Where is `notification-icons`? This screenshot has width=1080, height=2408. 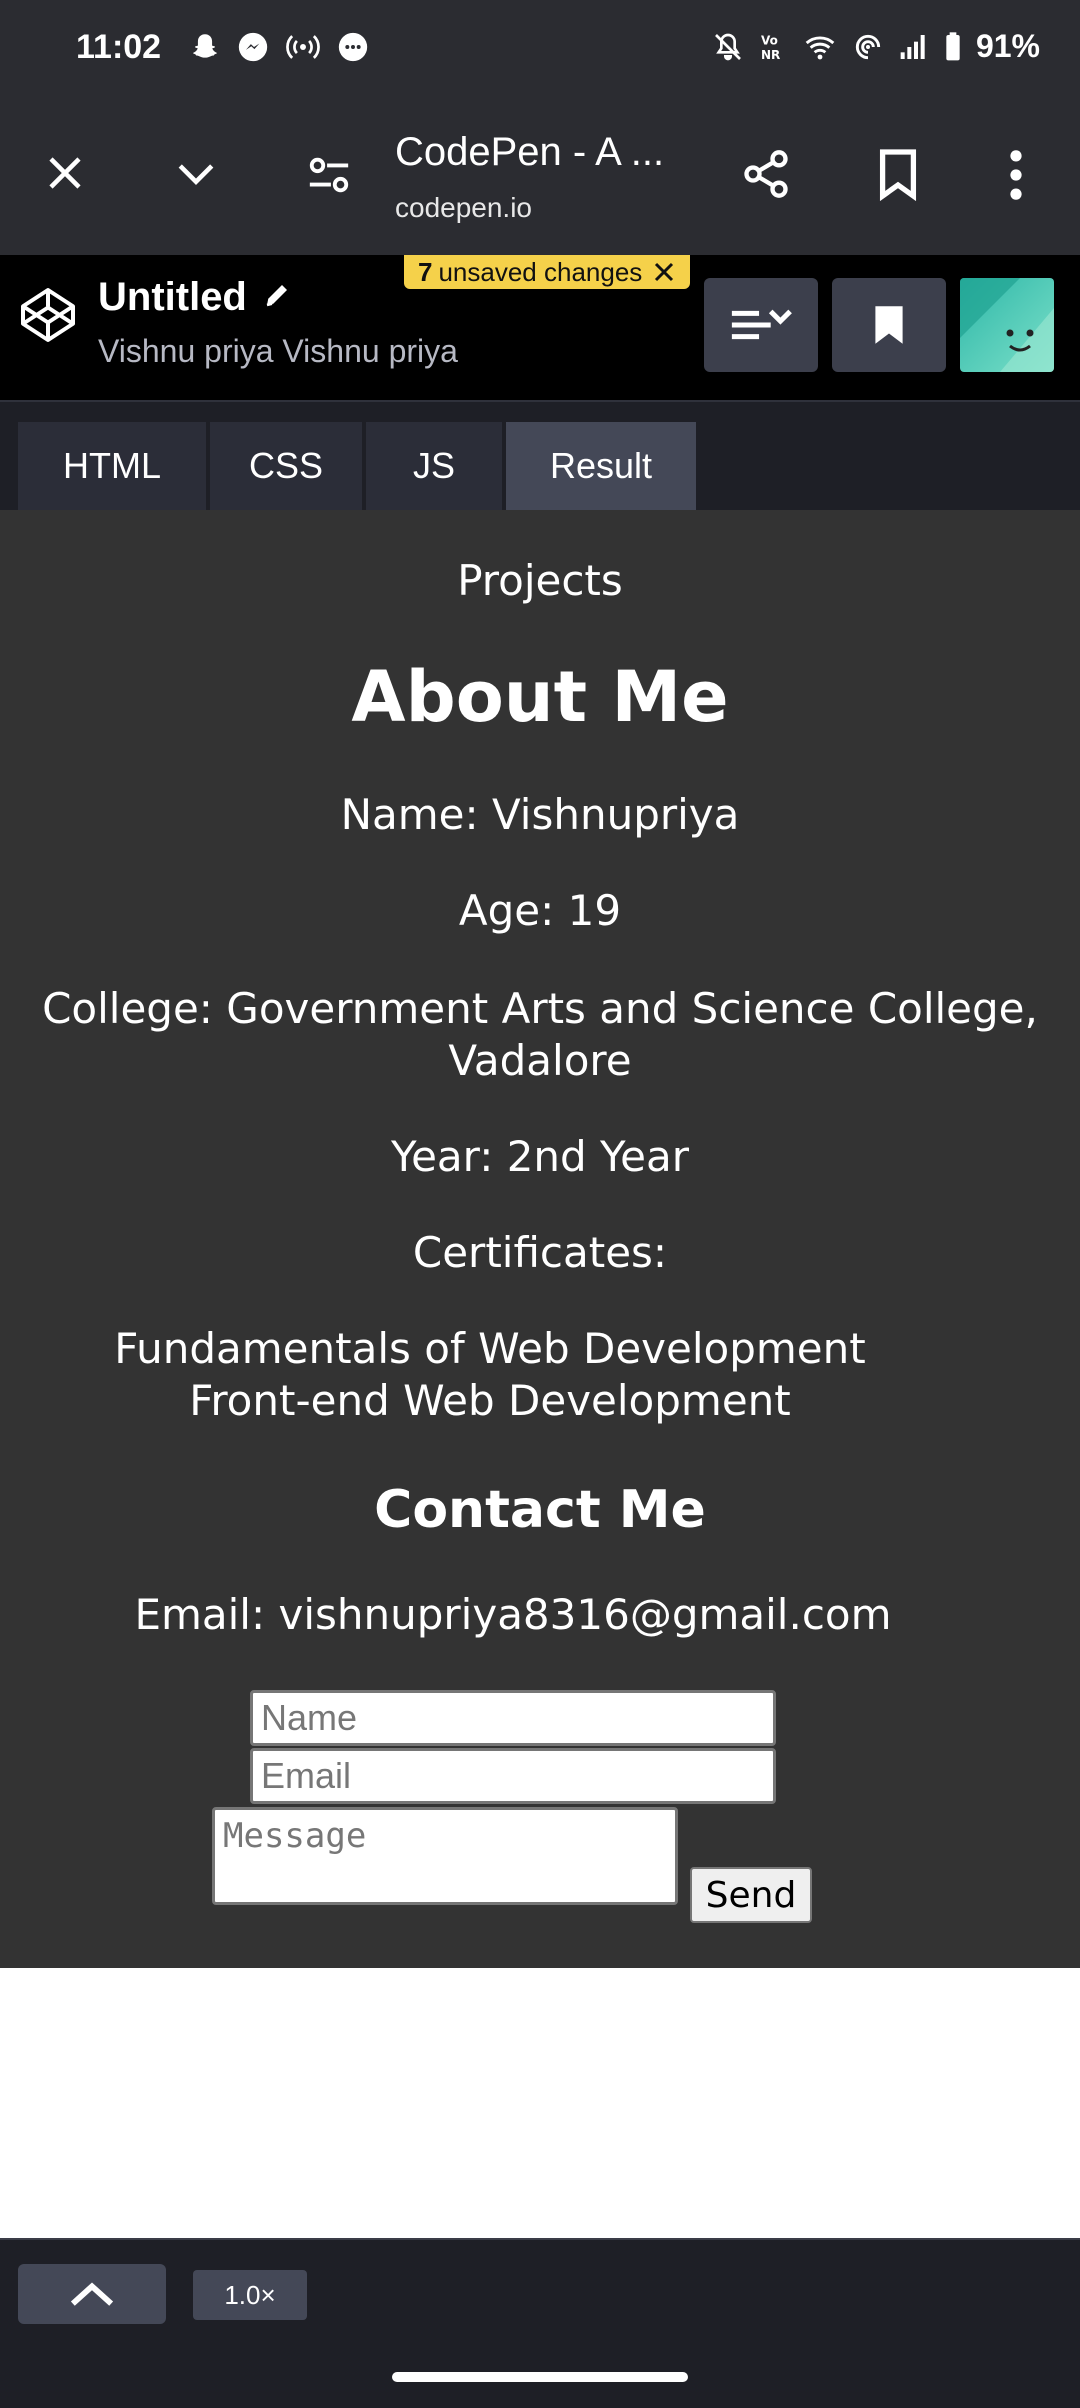
notification-icons is located at coordinates (279, 47).